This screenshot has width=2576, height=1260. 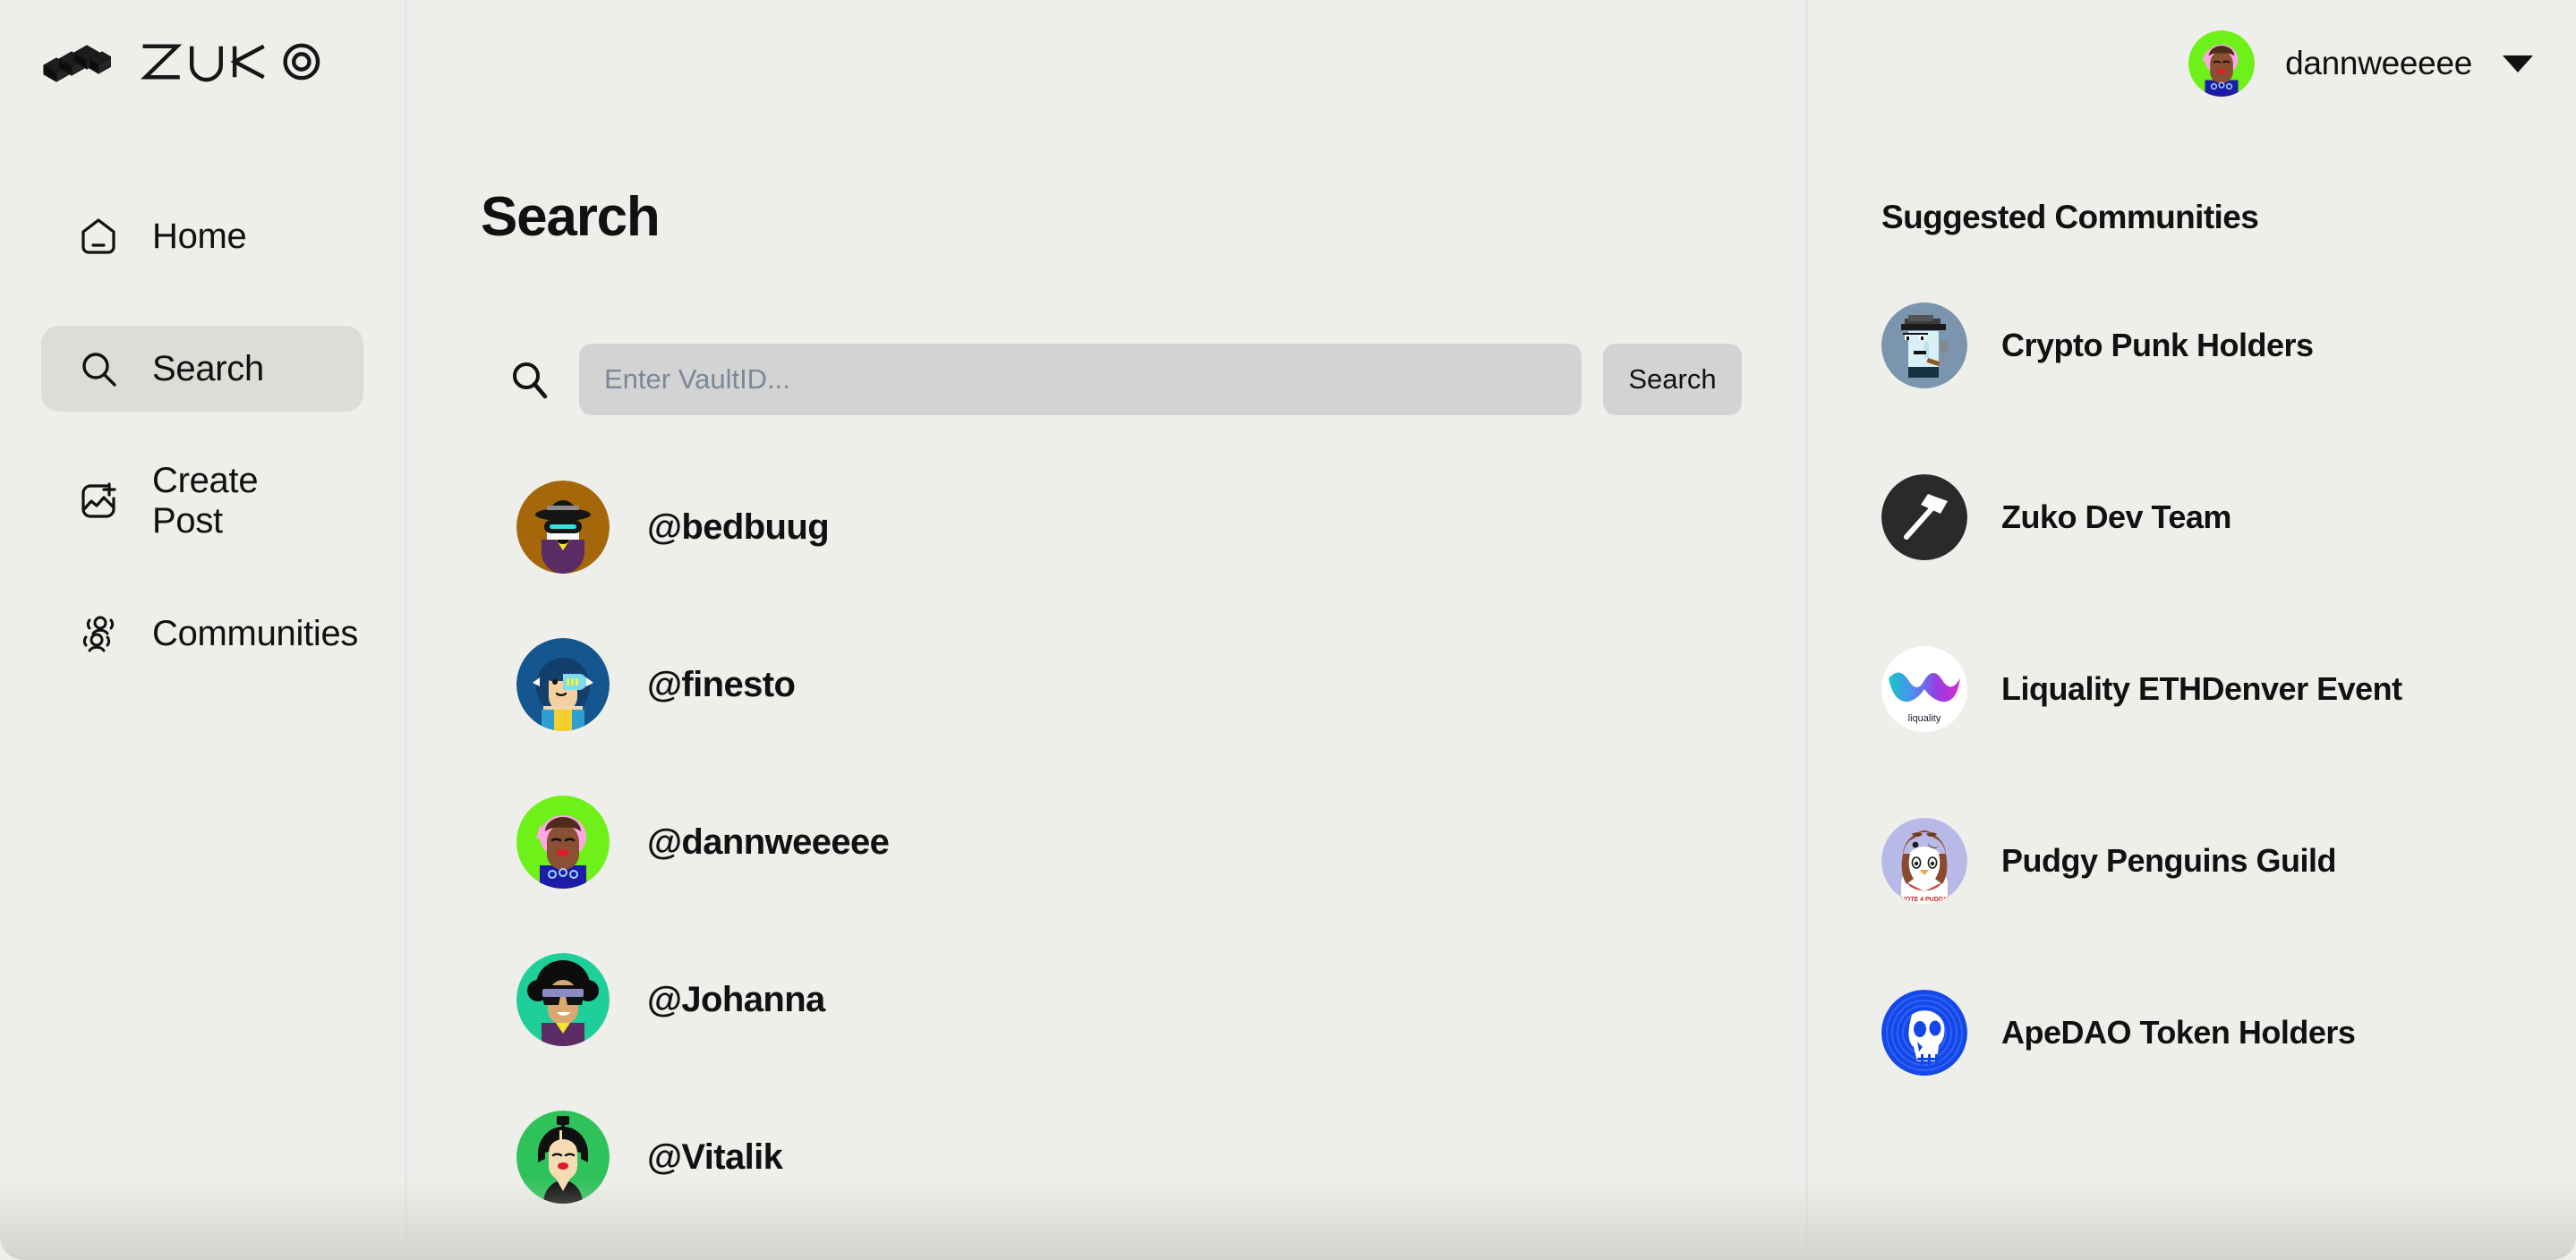 I want to click on search-button: Search, so click(x=1672, y=380).